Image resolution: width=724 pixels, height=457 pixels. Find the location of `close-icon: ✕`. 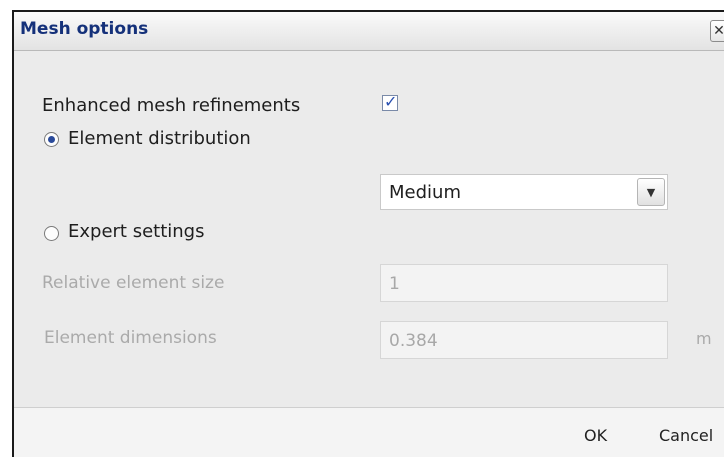

close-icon: ✕ is located at coordinates (718, 31).